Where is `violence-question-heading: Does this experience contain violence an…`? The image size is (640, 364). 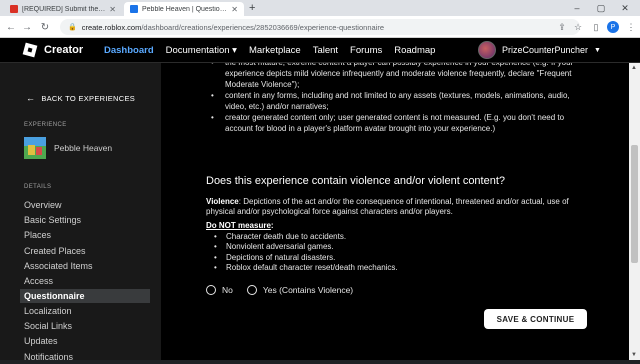
violence-question-heading: Does this experience contain violence an… is located at coordinates (356, 181).